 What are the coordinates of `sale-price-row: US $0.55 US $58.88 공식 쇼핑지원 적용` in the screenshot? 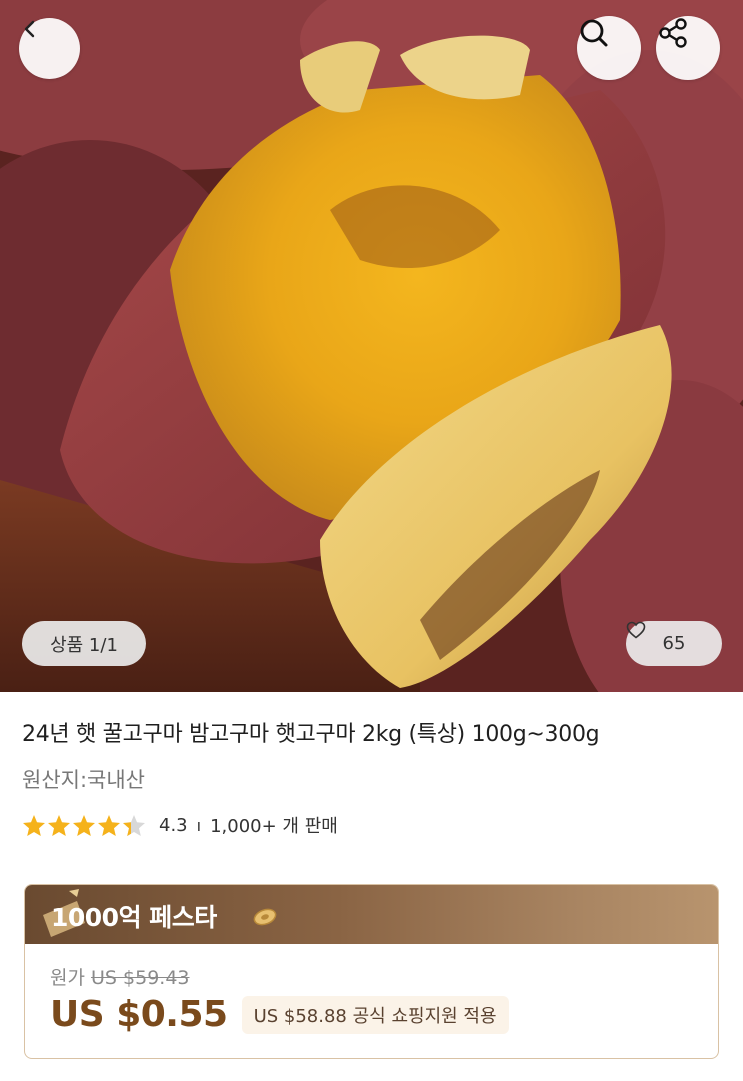 It's located at (279, 1014).